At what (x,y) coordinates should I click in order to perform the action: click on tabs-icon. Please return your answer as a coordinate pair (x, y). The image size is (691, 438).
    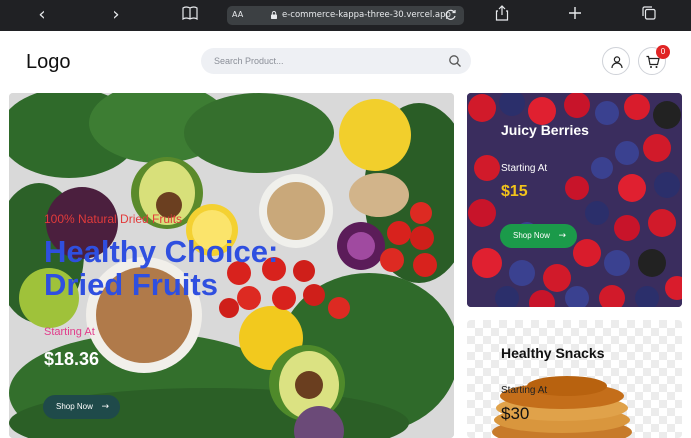
    Looking at the image, I should click on (649, 15).